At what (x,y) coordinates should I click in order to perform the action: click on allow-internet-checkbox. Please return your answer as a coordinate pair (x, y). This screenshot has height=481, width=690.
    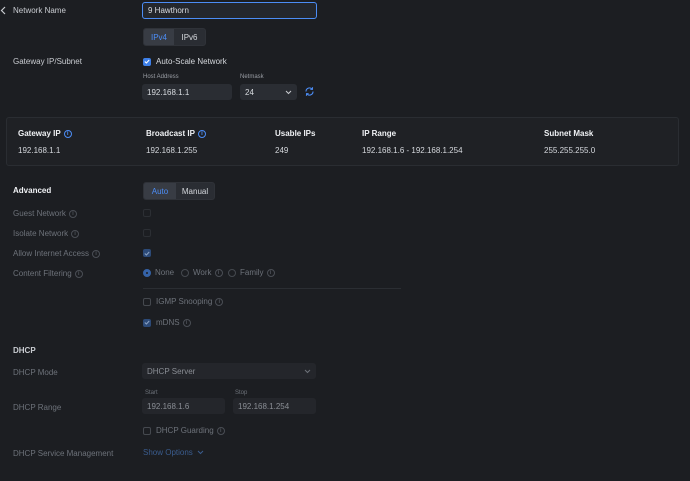
    Looking at the image, I should click on (147, 253).